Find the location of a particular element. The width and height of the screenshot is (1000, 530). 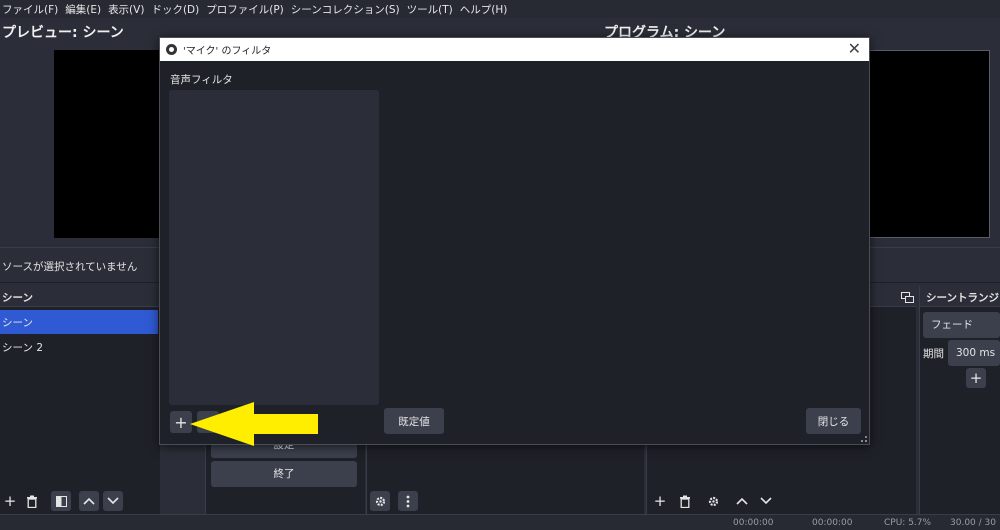

scenes-dock-header: シーン is located at coordinates (80, 296).